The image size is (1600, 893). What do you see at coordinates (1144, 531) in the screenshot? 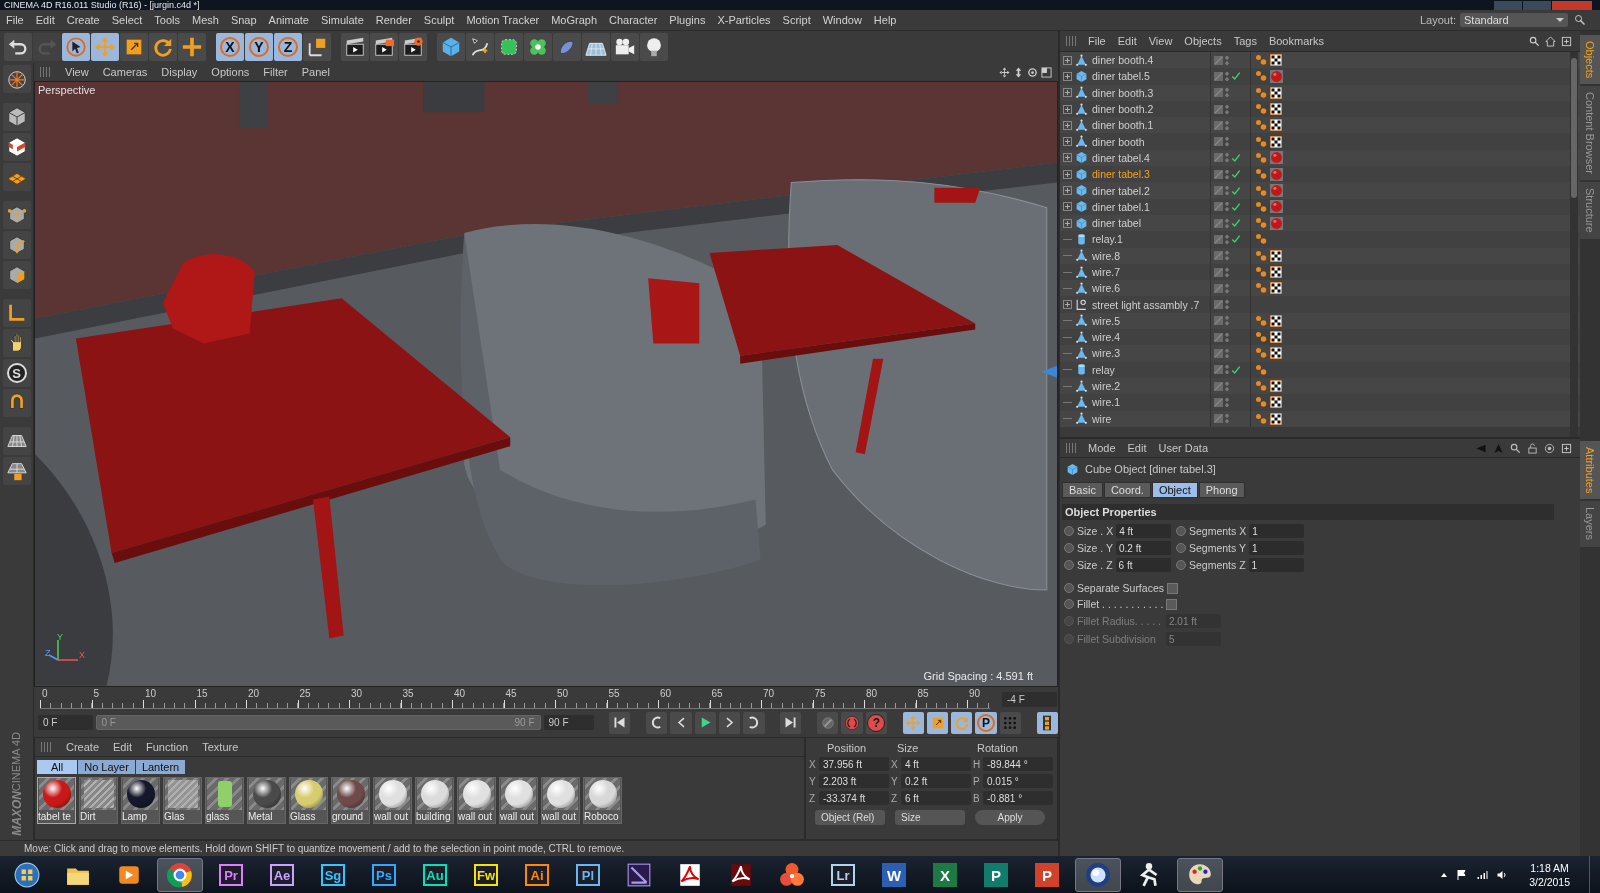
I see `number-field: 4 ft` at bounding box center [1144, 531].